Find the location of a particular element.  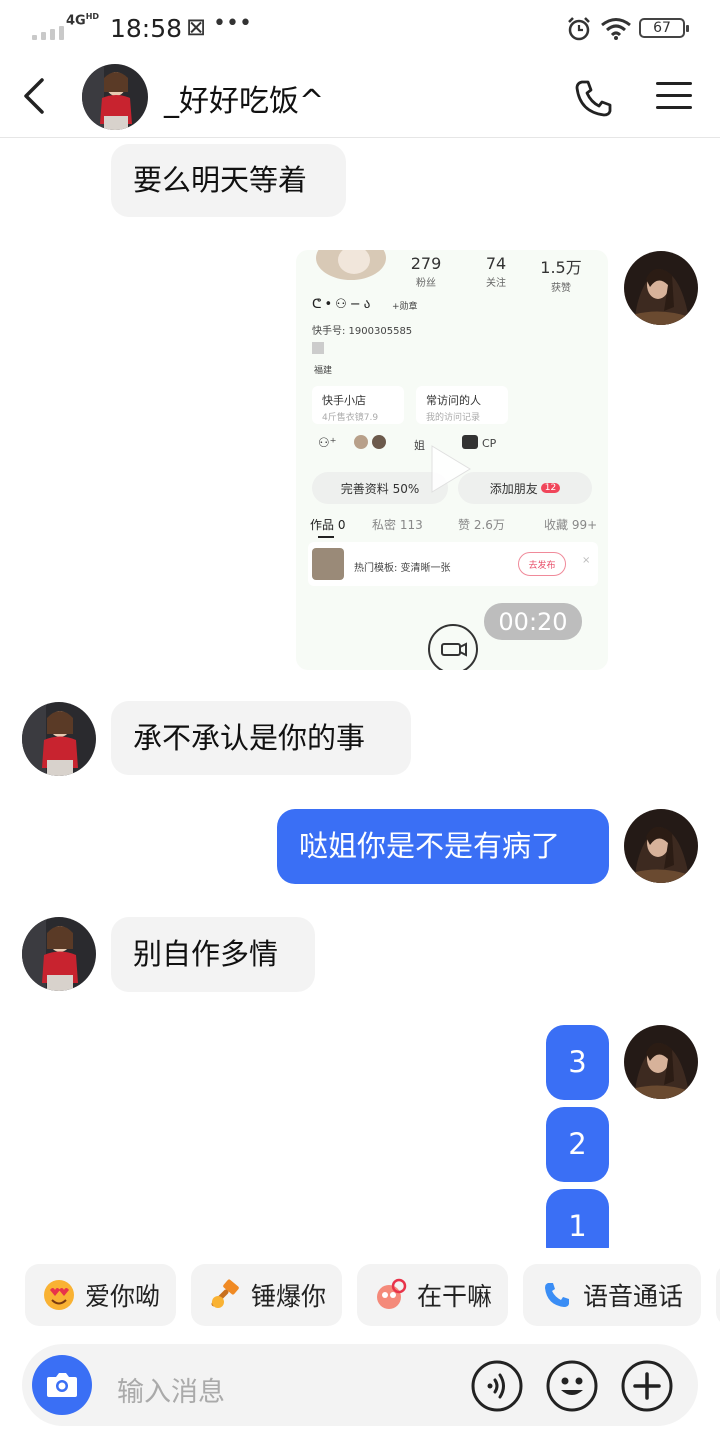

preview-tab: 赞 2.6万 is located at coordinates (481, 525).